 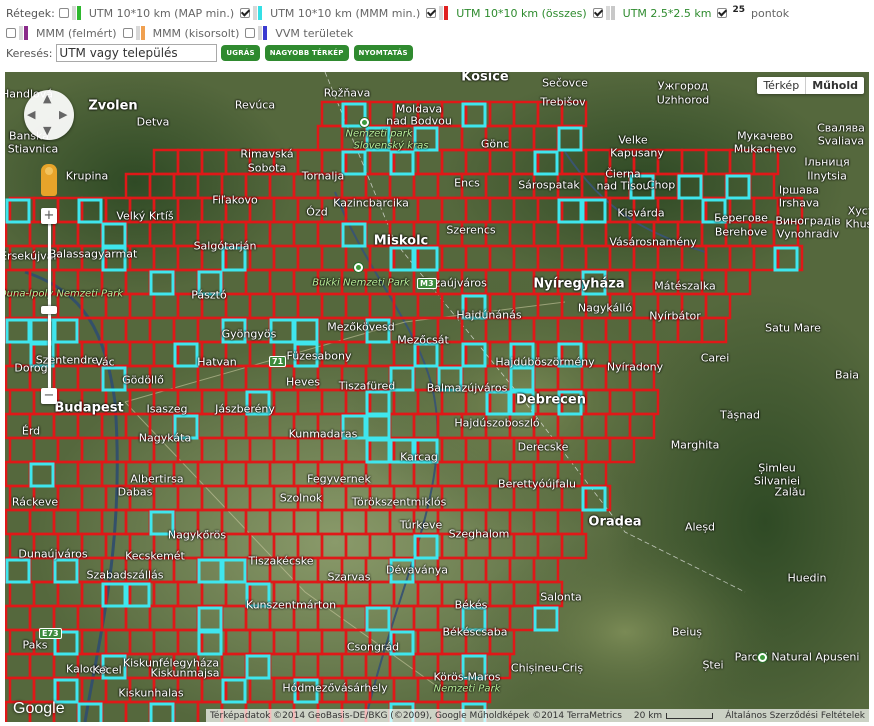 What do you see at coordinates (834, 85) in the screenshot?
I see `map-type-satellite-button: Műhold` at bounding box center [834, 85].